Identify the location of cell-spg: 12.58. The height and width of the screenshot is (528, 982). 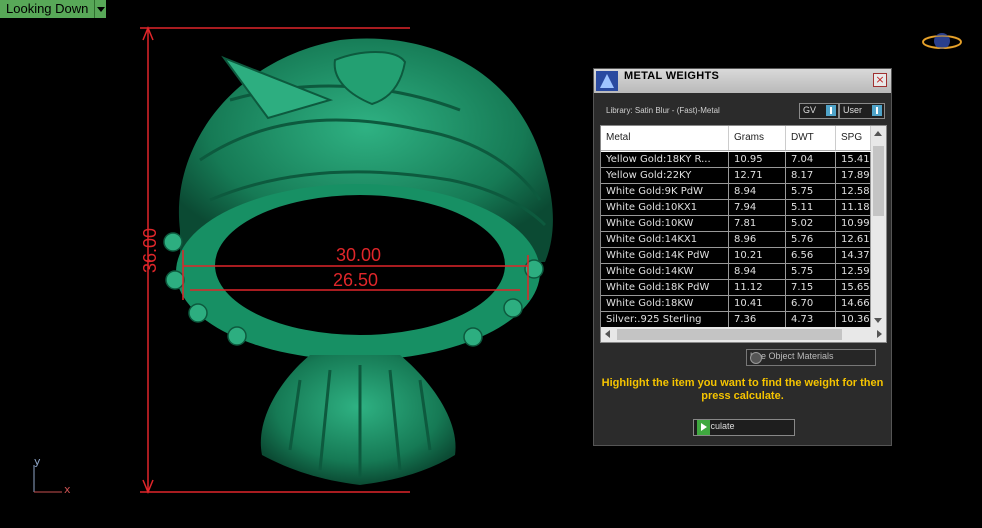
(853, 191).